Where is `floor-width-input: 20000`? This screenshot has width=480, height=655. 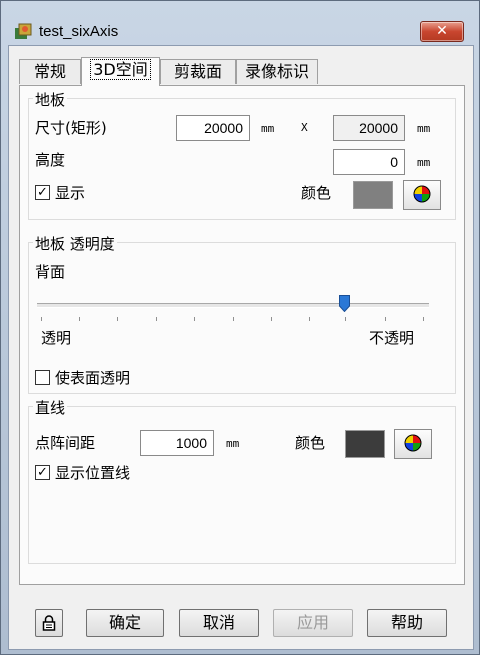
floor-width-input: 20000 is located at coordinates (213, 128).